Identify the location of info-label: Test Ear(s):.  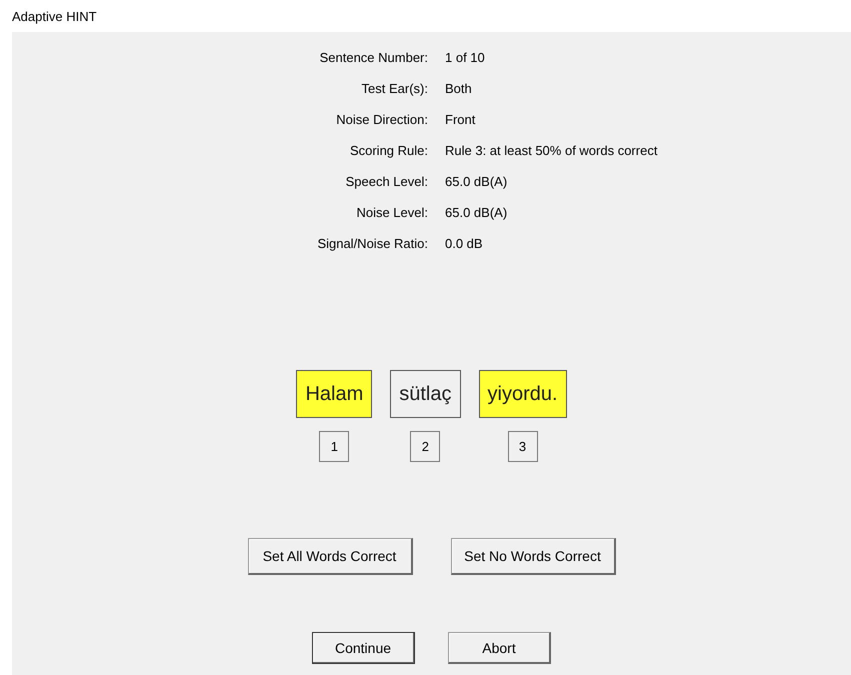
(394, 88).